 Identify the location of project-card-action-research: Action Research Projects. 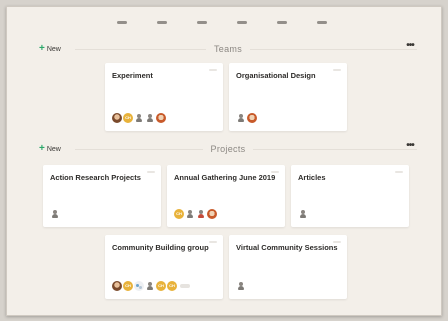
(102, 196).